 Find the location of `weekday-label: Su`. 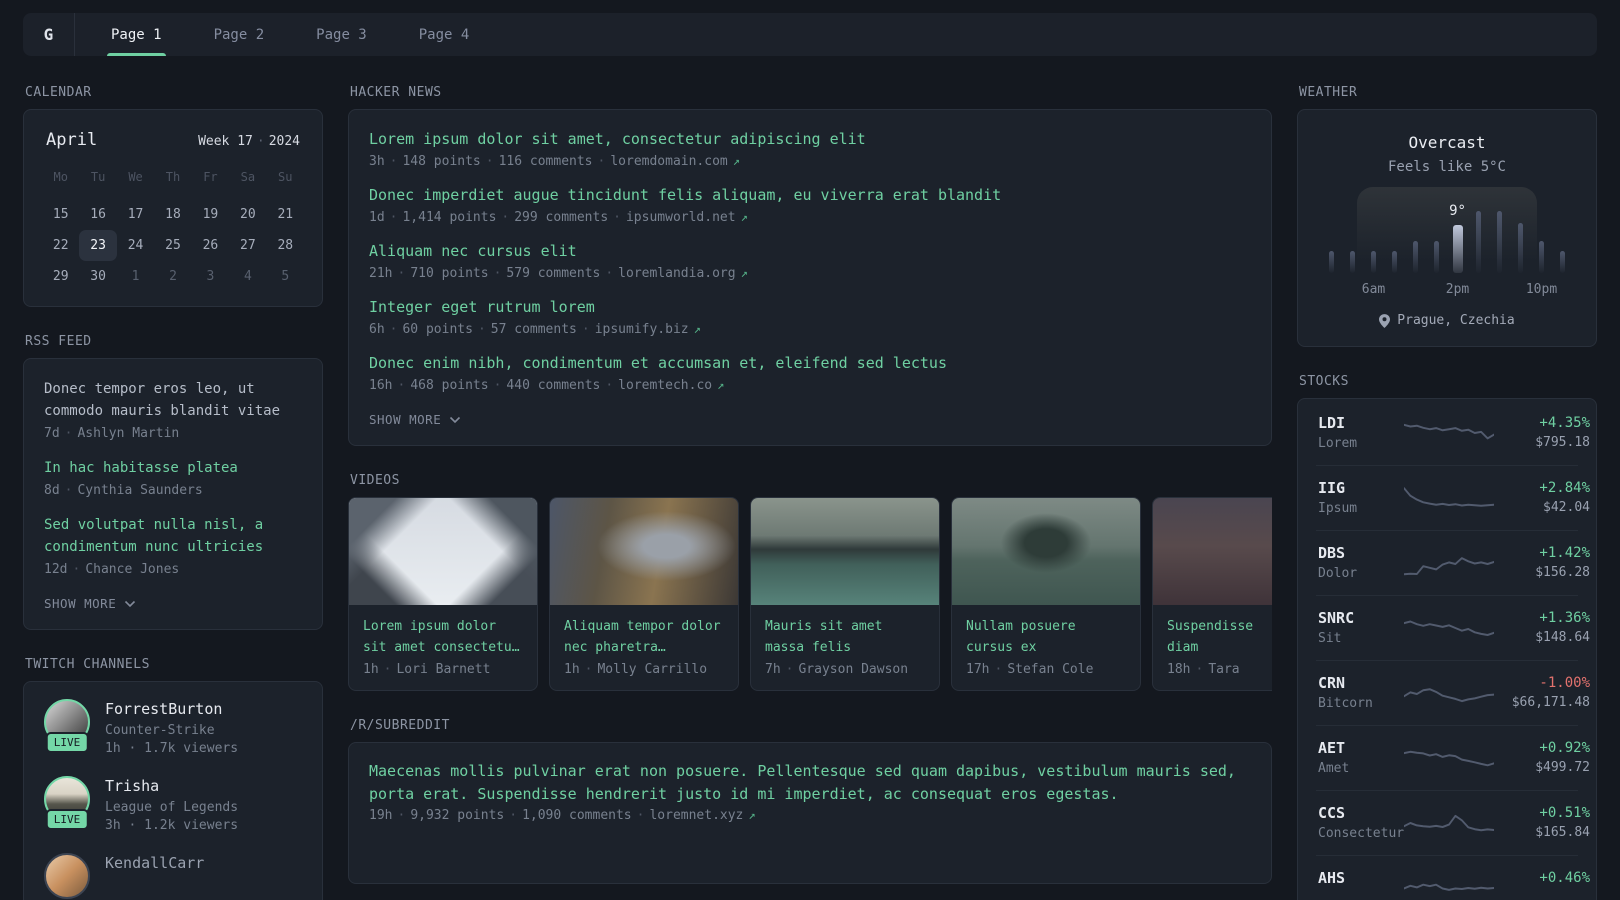

weekday-label: Su is located at coordinates (285, 177).